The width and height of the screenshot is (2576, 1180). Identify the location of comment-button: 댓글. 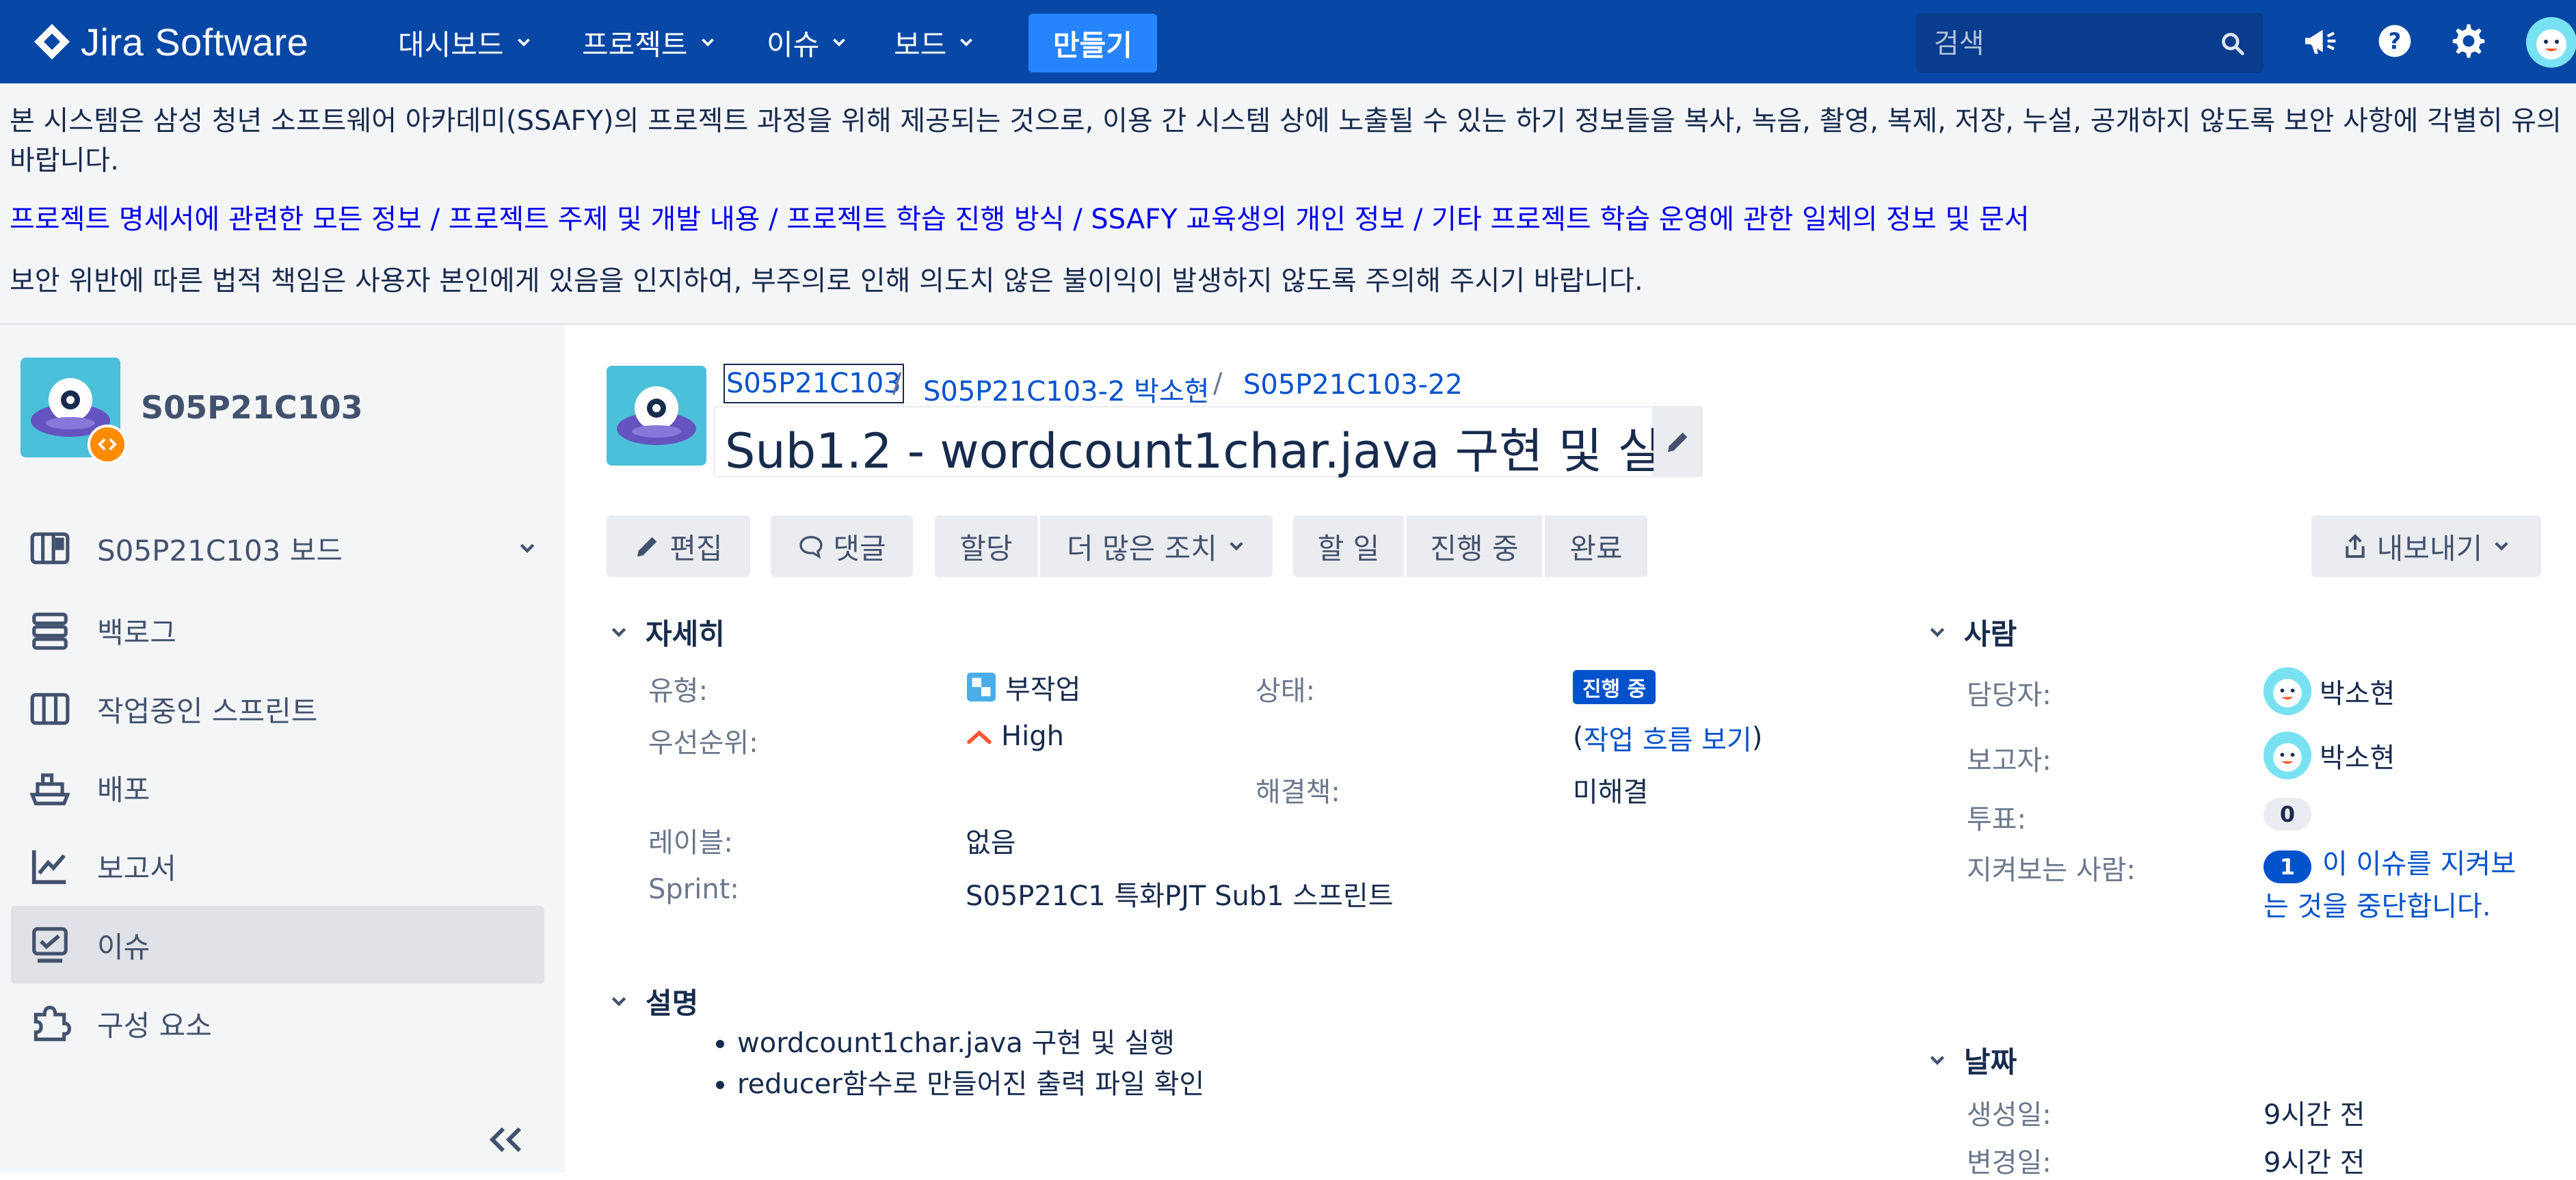
(842, 546).